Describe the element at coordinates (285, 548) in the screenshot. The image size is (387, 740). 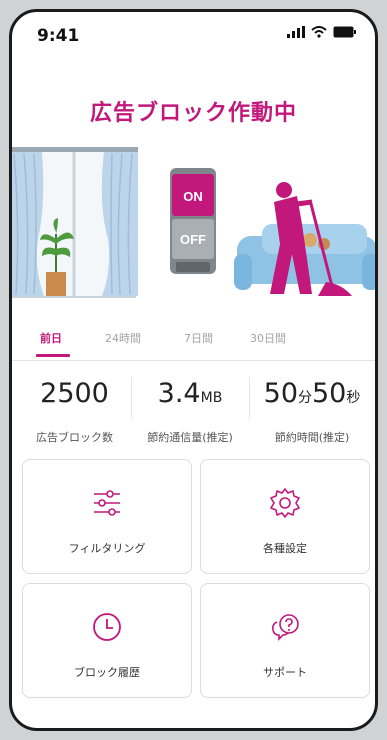
I see `settings-label: 各種設定` at that location.